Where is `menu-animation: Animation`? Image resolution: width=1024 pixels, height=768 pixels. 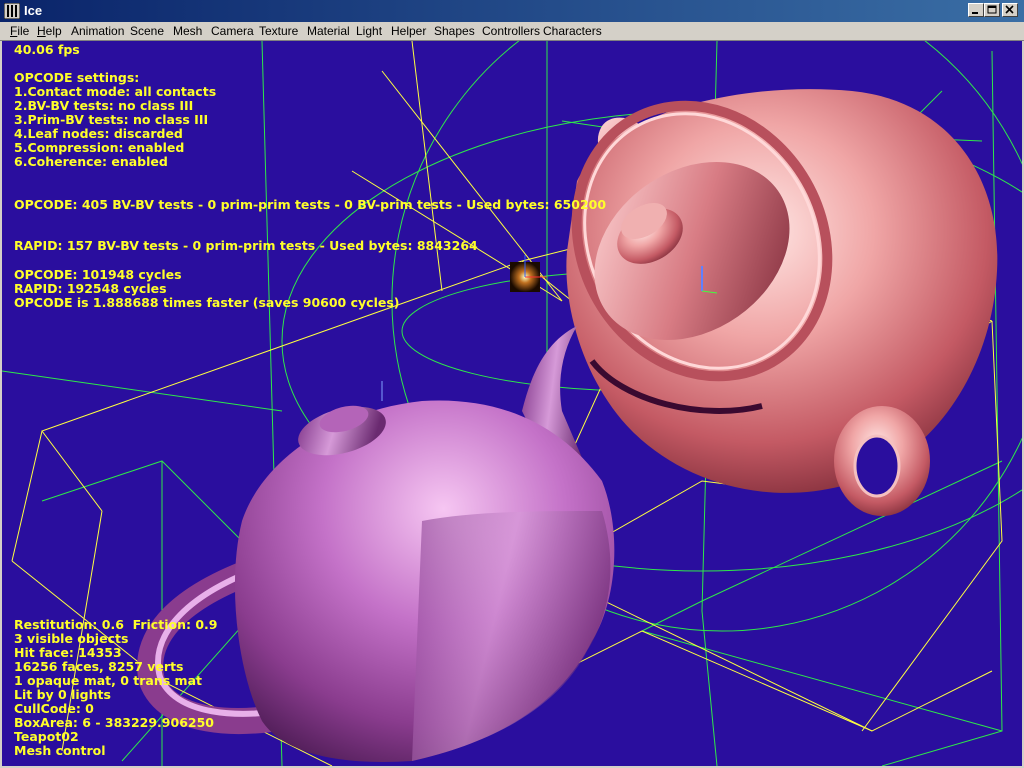
menu-animation: Animation is located at coordinates (97, 31).